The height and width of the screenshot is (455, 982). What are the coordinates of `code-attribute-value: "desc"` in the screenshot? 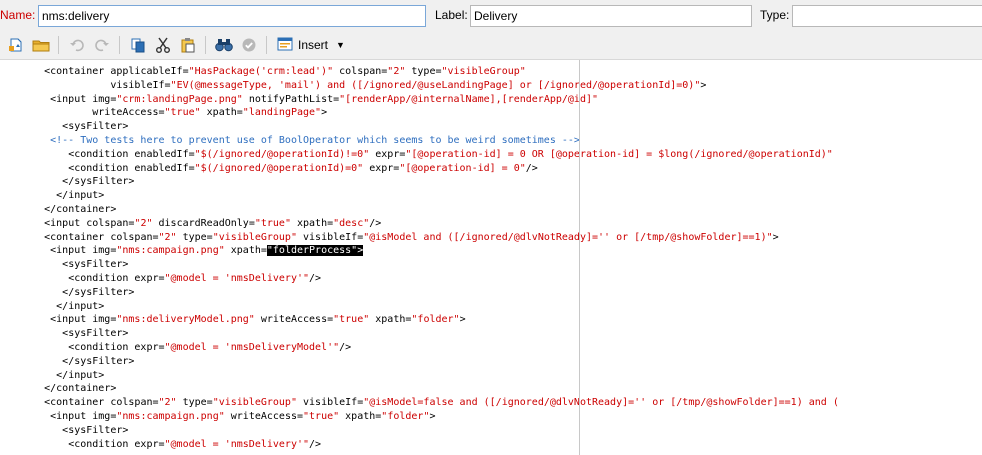 It's located at (351, 223).